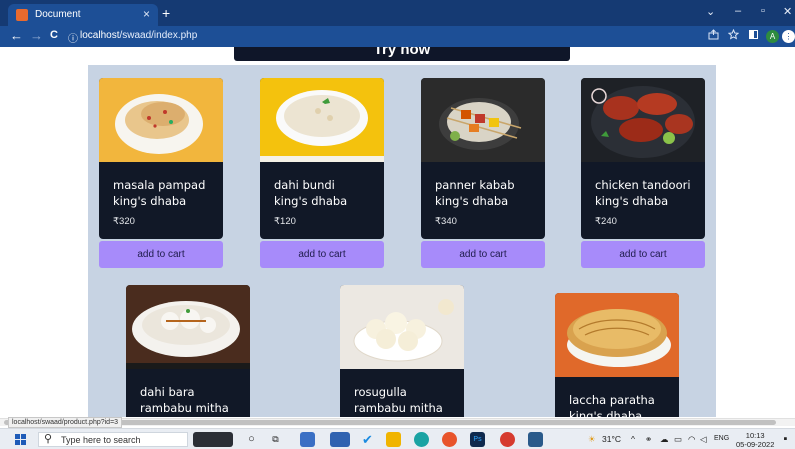  I want to click on product-card: masala pampad king's dhaba ₹320, so click(161, 158).